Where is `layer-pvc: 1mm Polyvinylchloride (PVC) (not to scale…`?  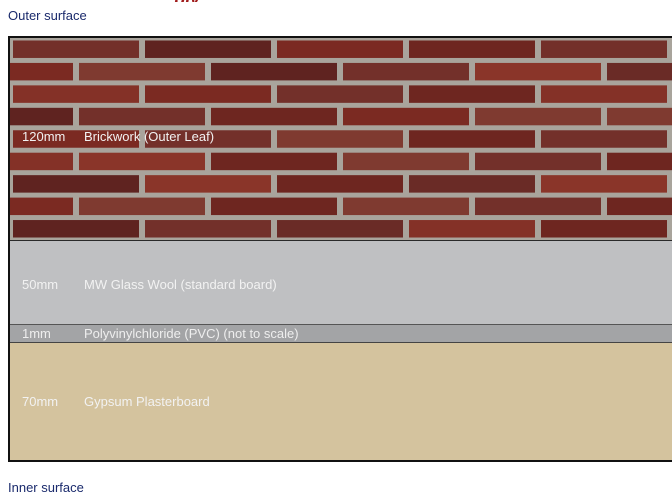 layer-pvc: 1mm Polyvinylchloride (PVC) (not to scale… is located at coordinates (341, 334).